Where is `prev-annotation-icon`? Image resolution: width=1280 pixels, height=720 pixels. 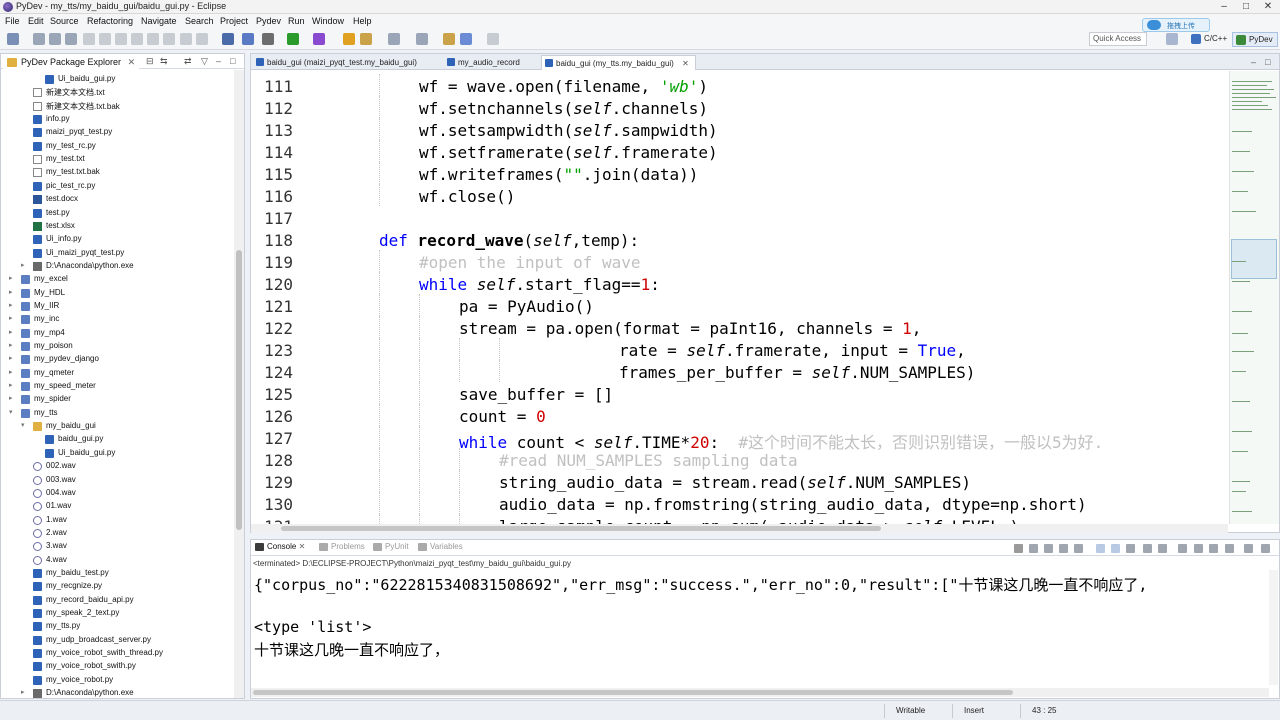 prev-annotation-icon is located at coordinates (422, 39).